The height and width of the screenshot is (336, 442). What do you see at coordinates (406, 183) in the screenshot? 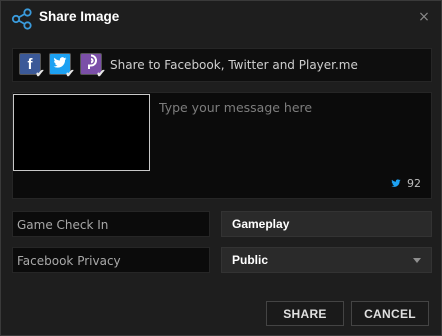
I see `character-counter: 92` at bounding box center [406, 183].